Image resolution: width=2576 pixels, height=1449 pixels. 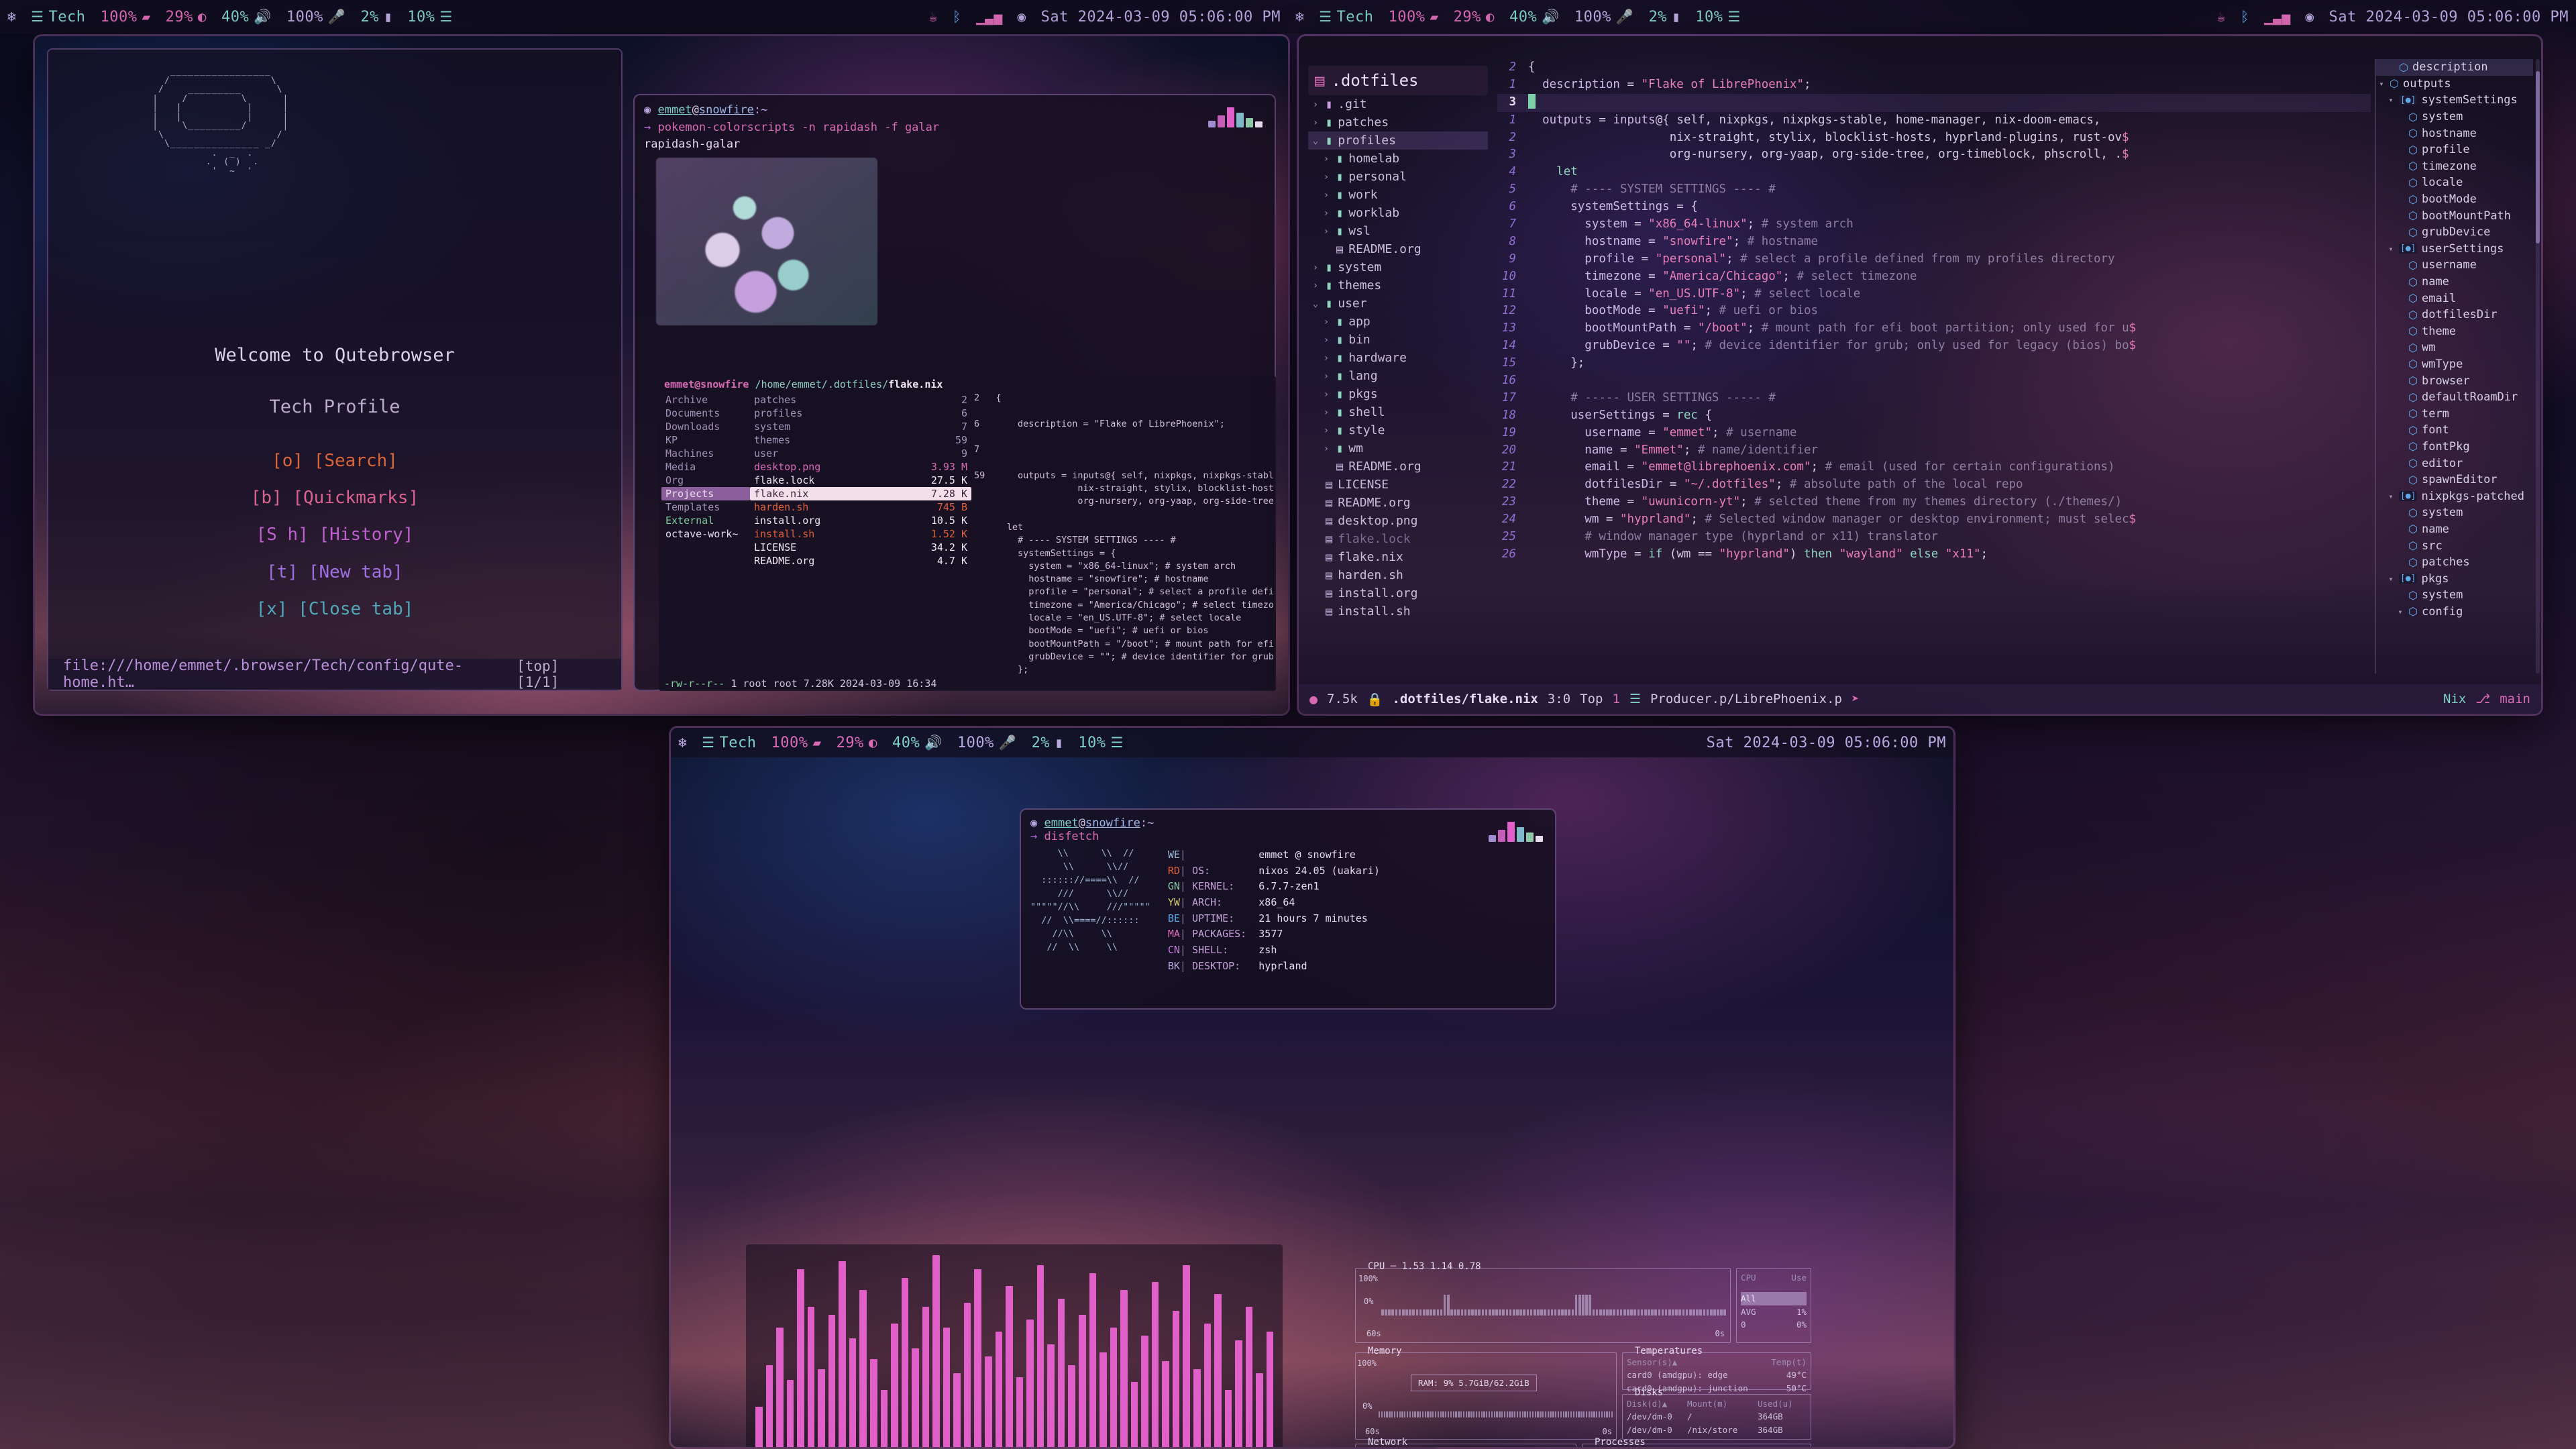 I want to click on workspace-indicator-2: ☰ Tech, so click(x=1346, y=17).